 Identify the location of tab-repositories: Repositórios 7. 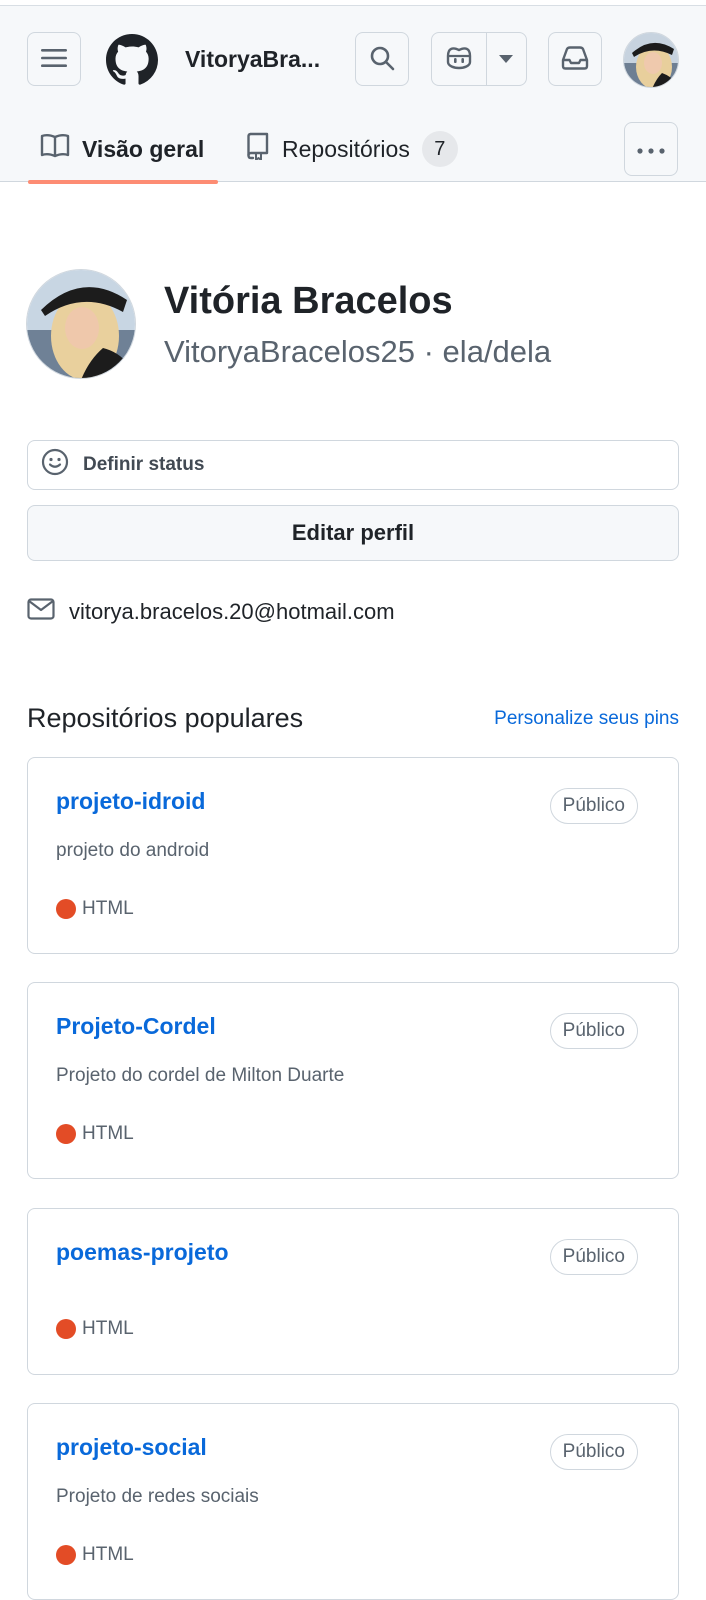
(352, 149).